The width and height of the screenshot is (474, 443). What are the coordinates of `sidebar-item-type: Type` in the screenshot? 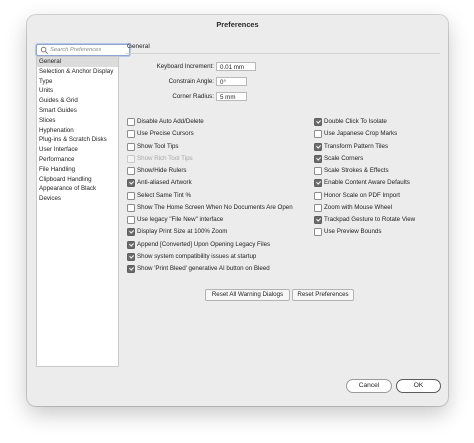 It's located at (77, 82).